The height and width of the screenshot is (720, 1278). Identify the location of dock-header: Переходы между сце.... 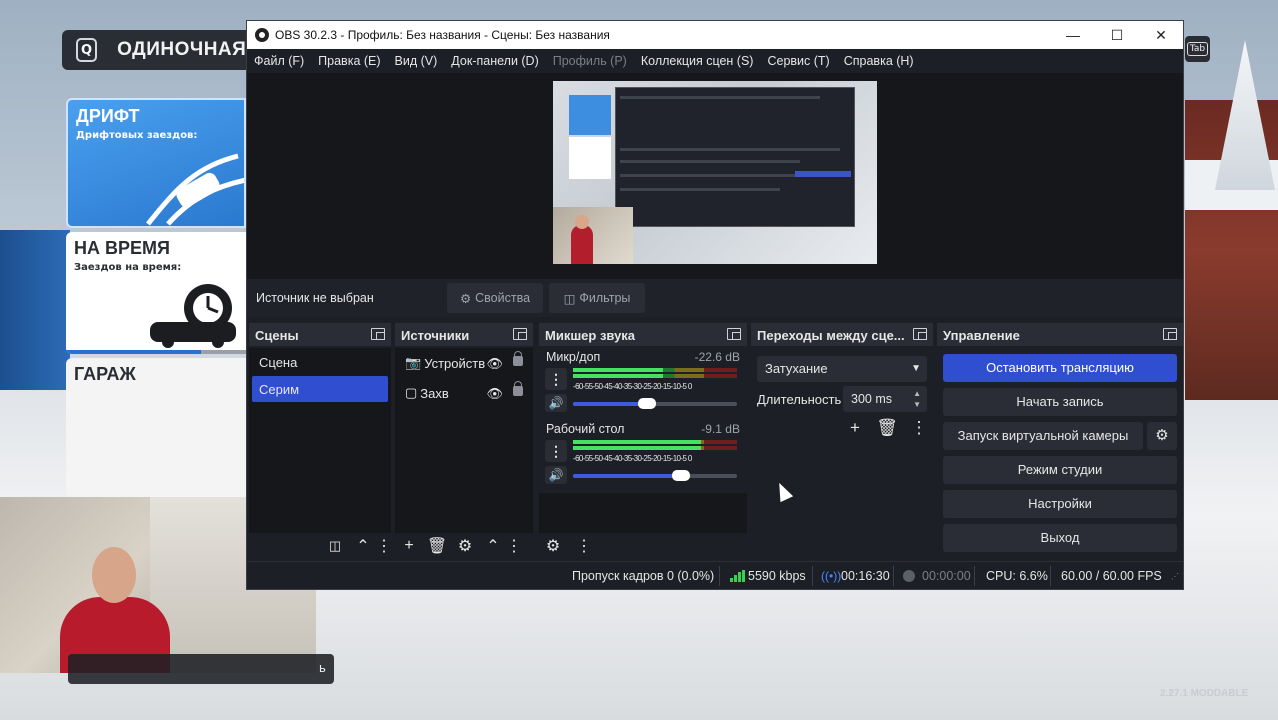
(842, 335).